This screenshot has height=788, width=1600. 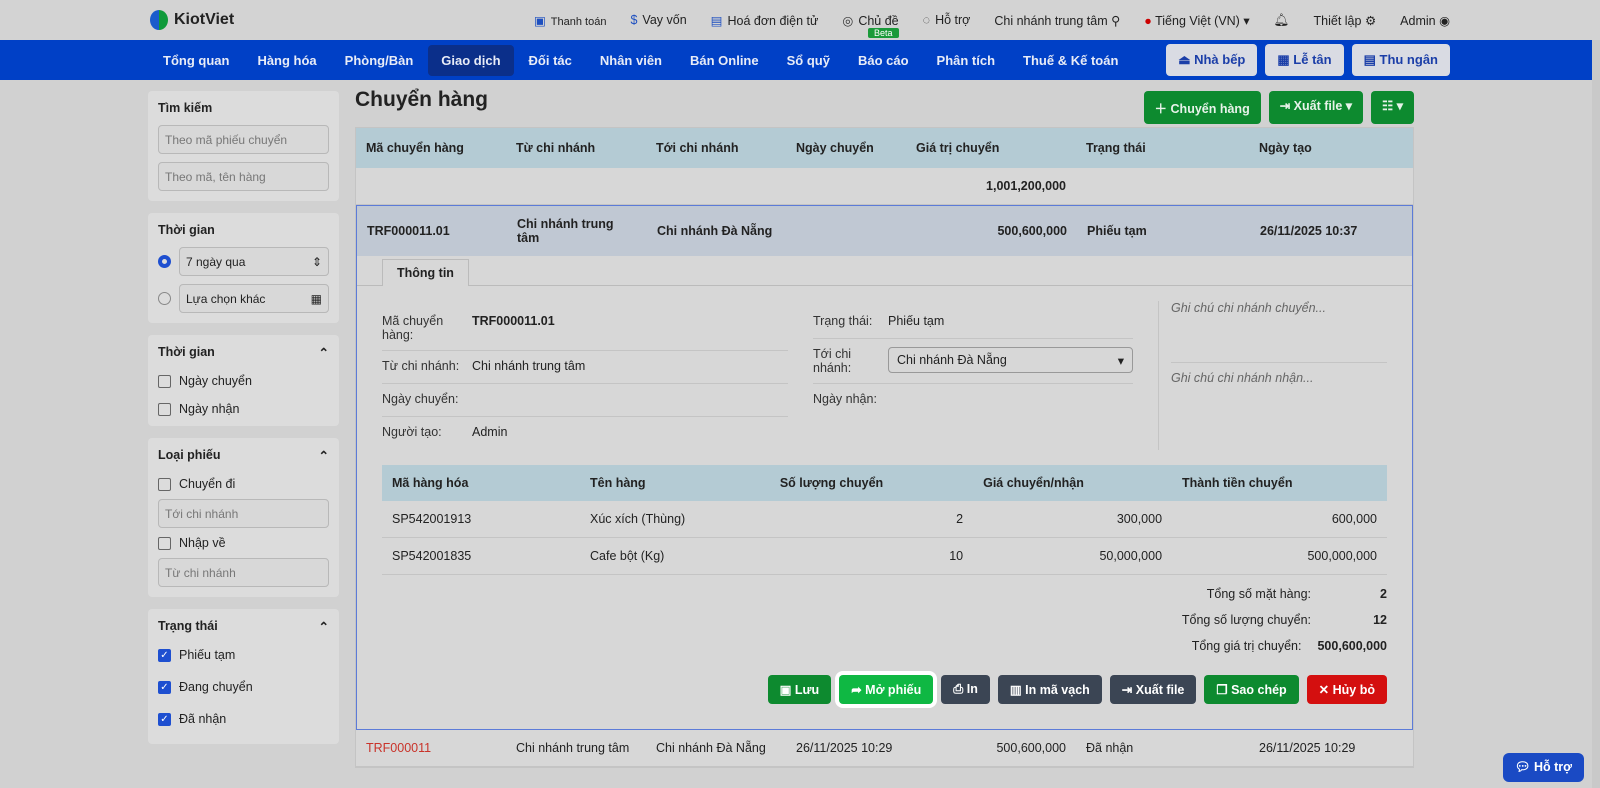 I want to click on col-code: Mã chuyển hàng, so click(x=431, y=148).